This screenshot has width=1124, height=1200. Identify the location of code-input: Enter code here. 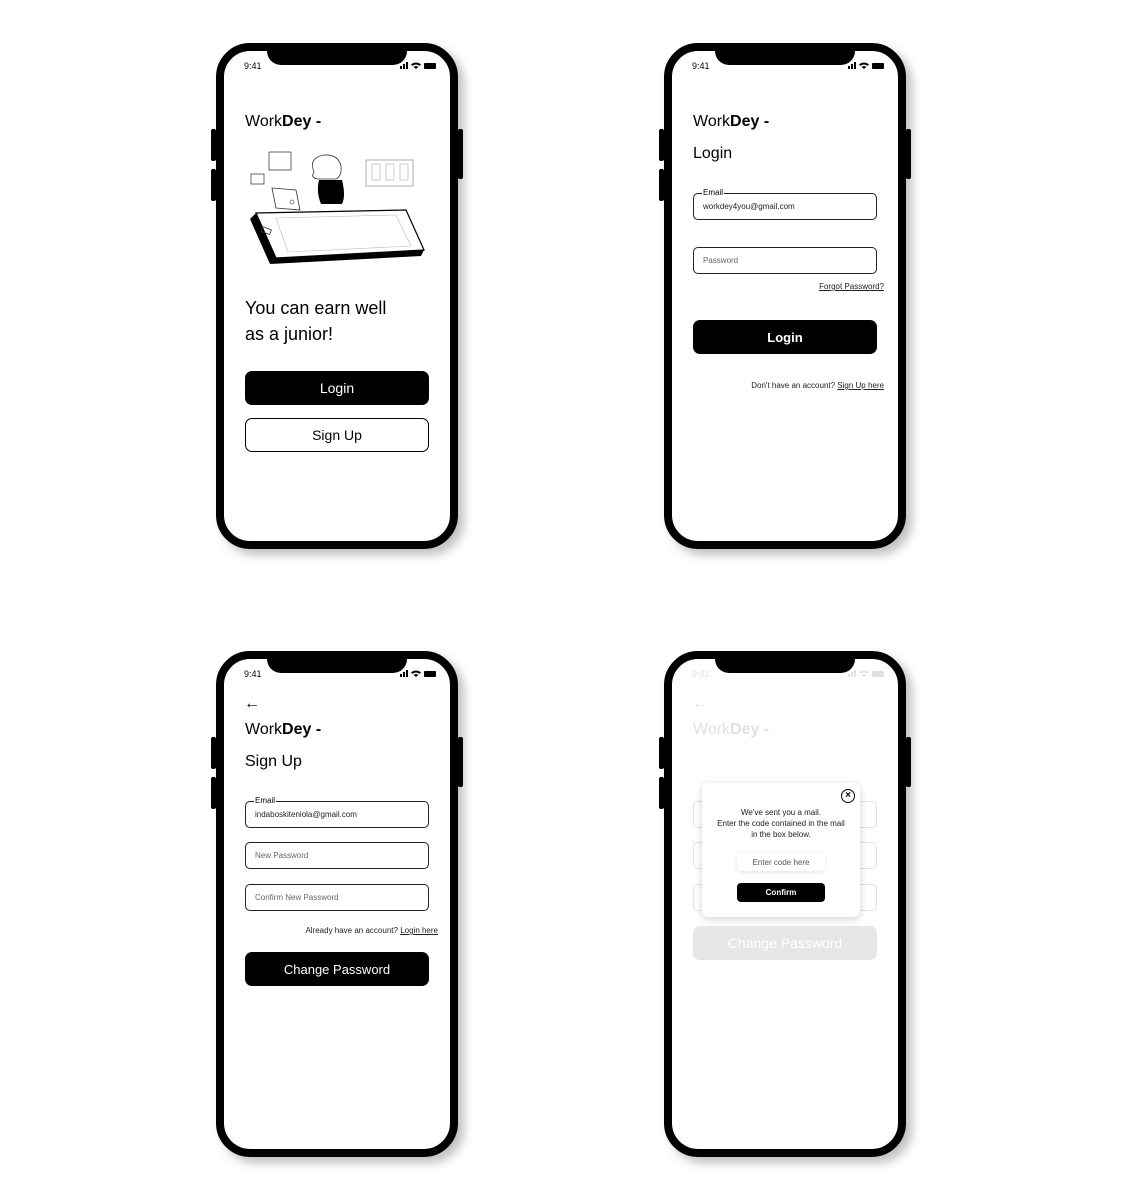
(781, 862).